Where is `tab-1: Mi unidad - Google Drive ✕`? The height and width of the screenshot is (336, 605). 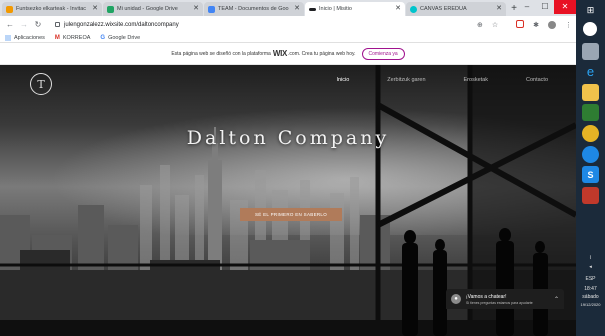 tab-1: Mi unidad - Google Drive ✕ is located at coordinates (153, 9).